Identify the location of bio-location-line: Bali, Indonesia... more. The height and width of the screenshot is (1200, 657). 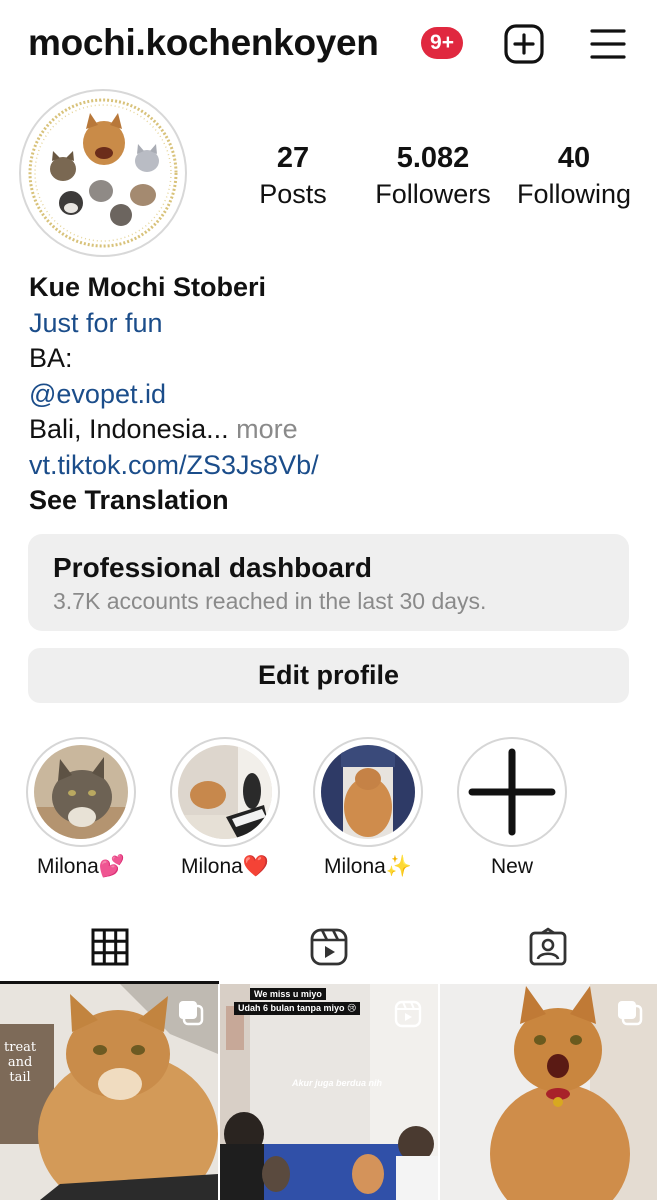
(174, 430).